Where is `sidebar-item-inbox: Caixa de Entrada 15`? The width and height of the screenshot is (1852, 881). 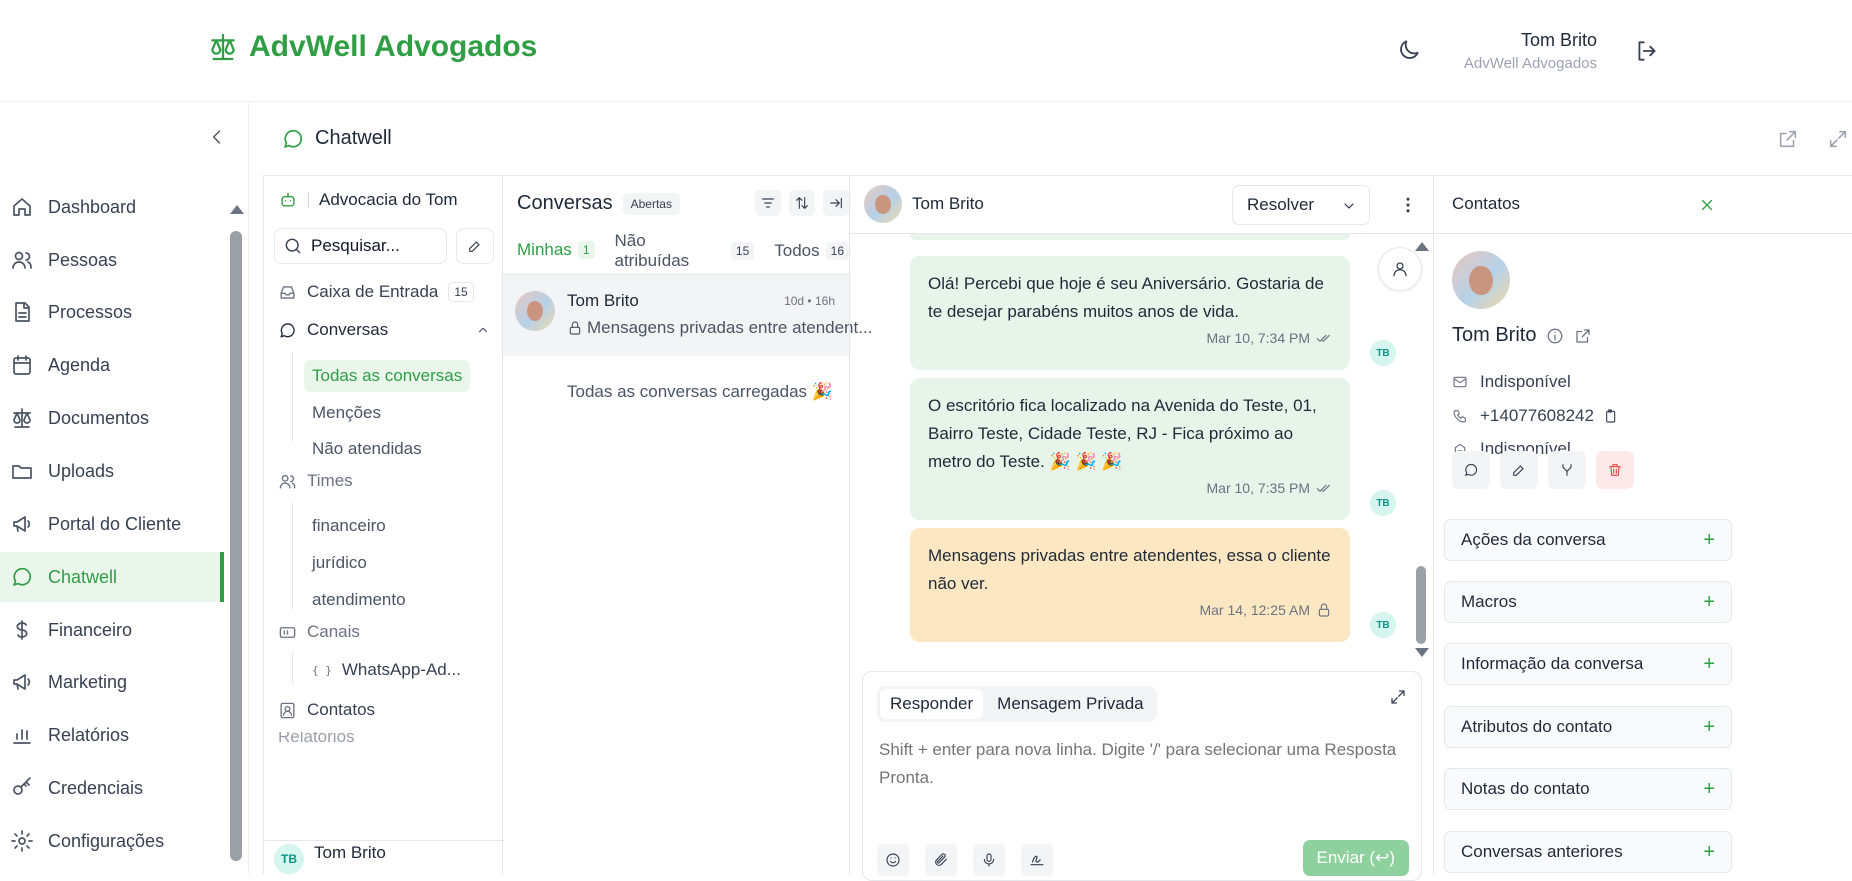
sidebar-item-inbox: Caixa de Entrada 15 is located at coordinates (376, 292).